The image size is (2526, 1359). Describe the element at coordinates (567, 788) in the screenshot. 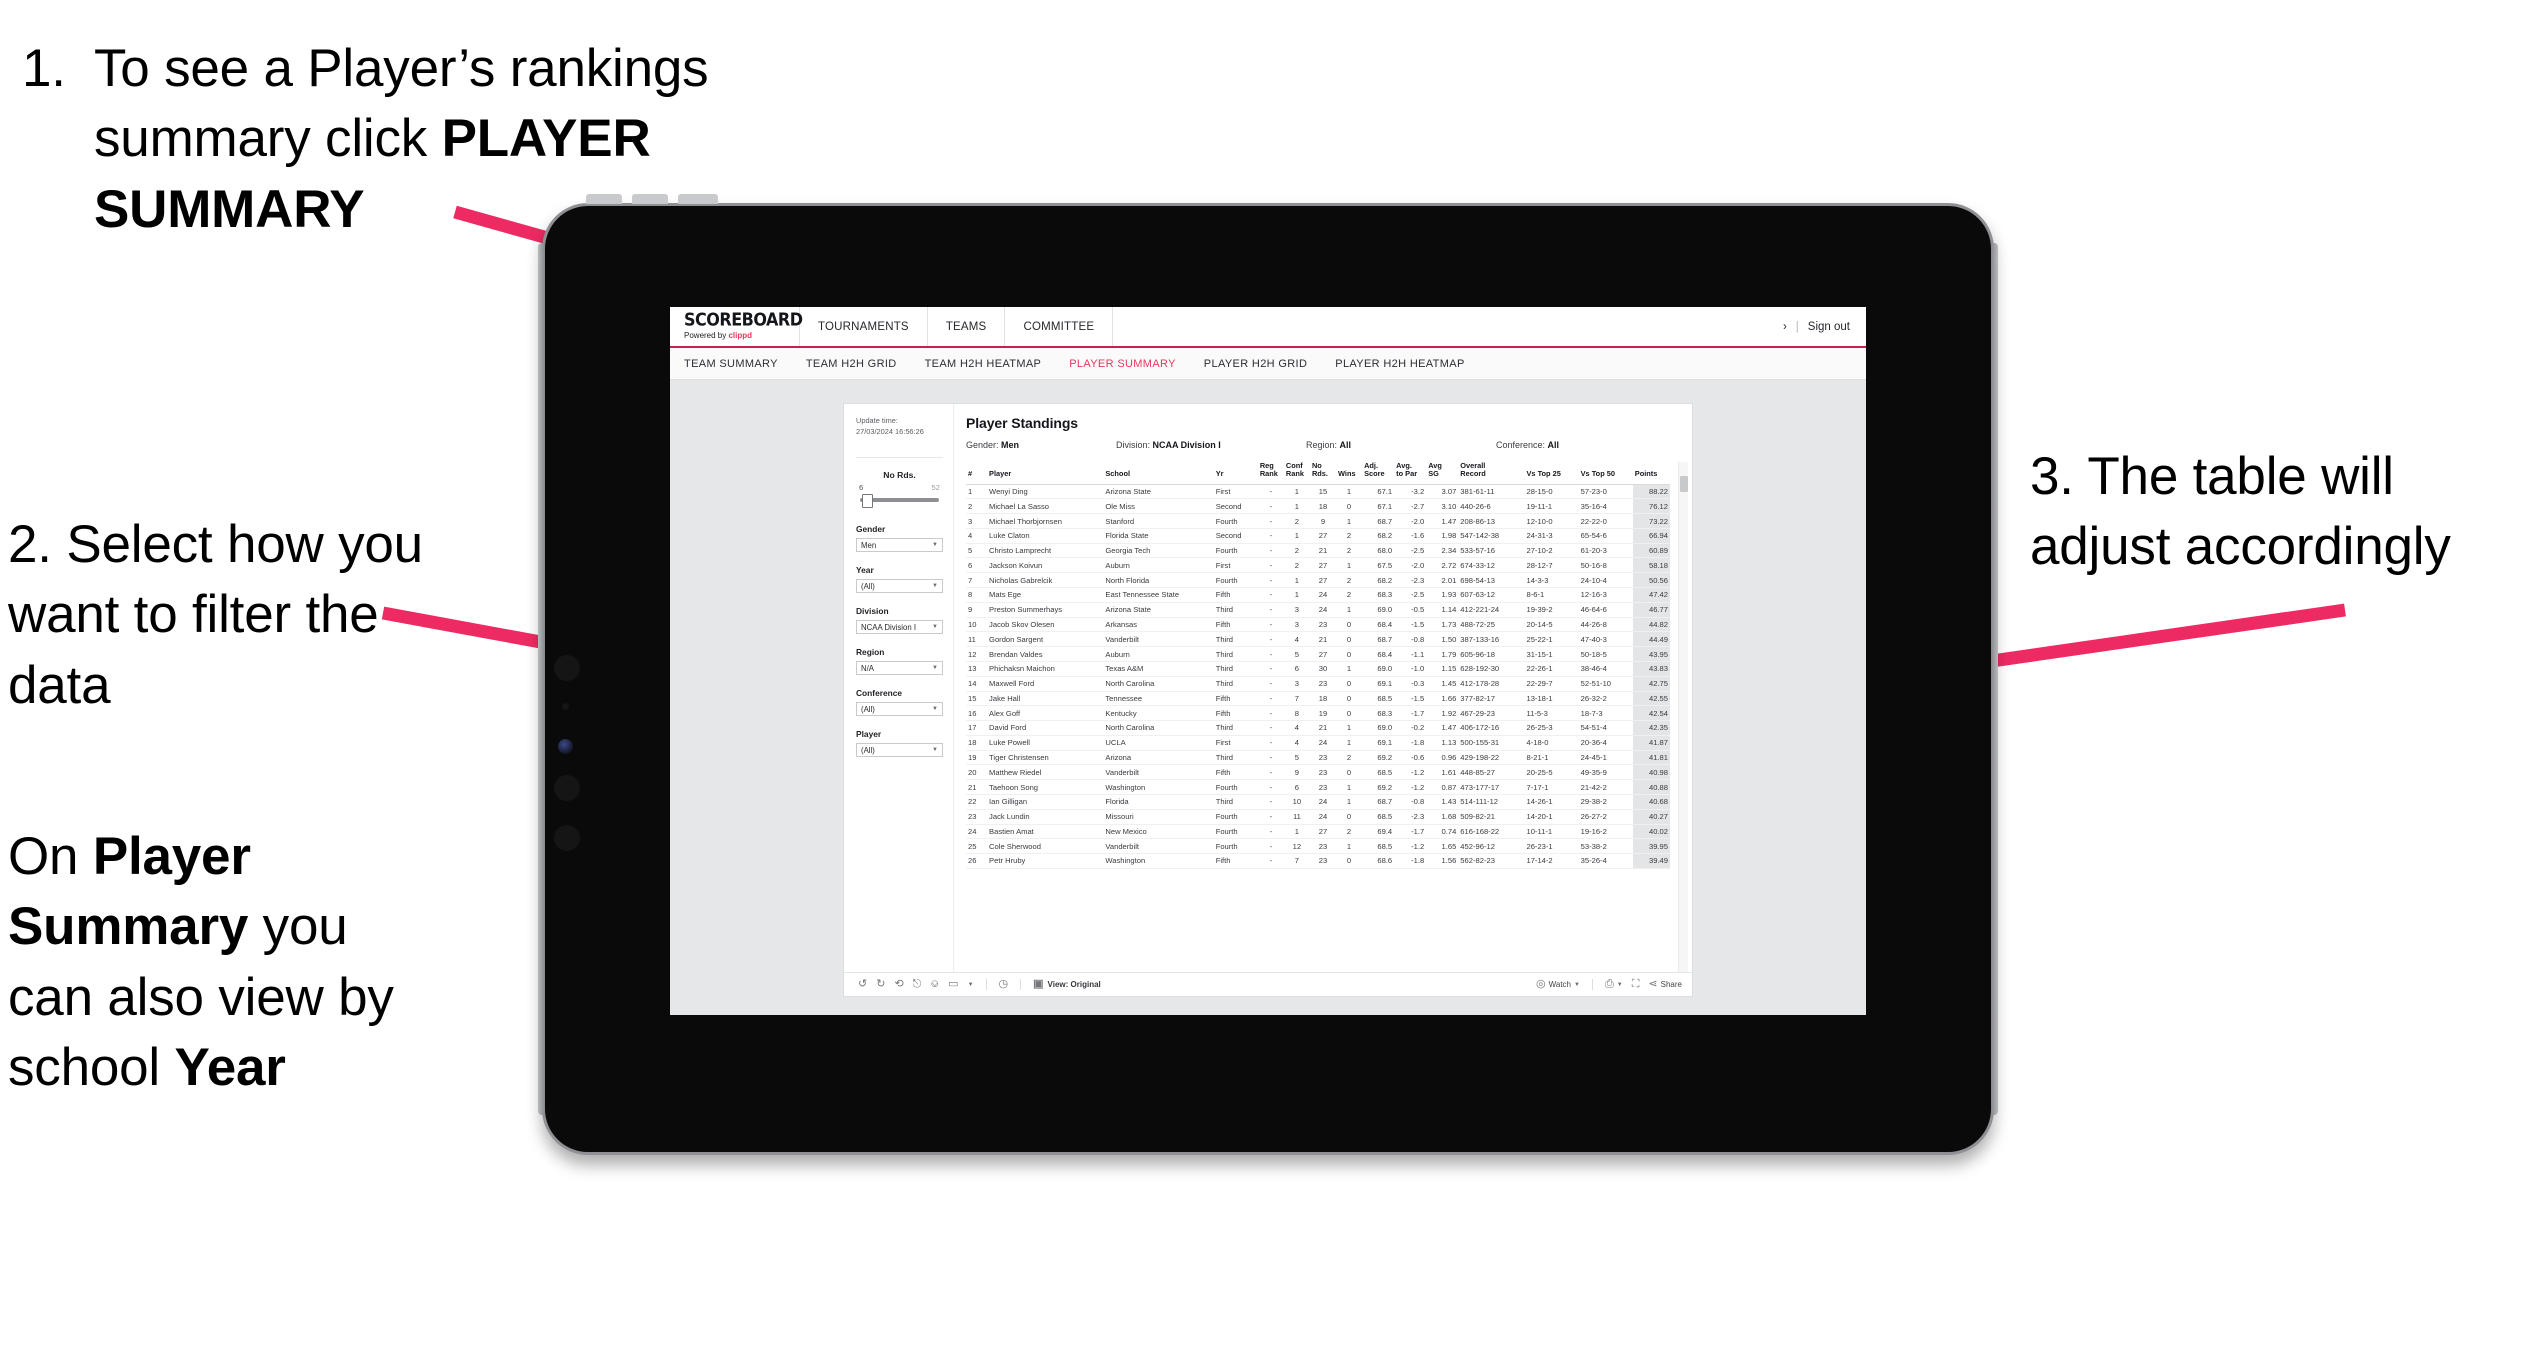

I see `tablet-edge-button-mid` at that location.